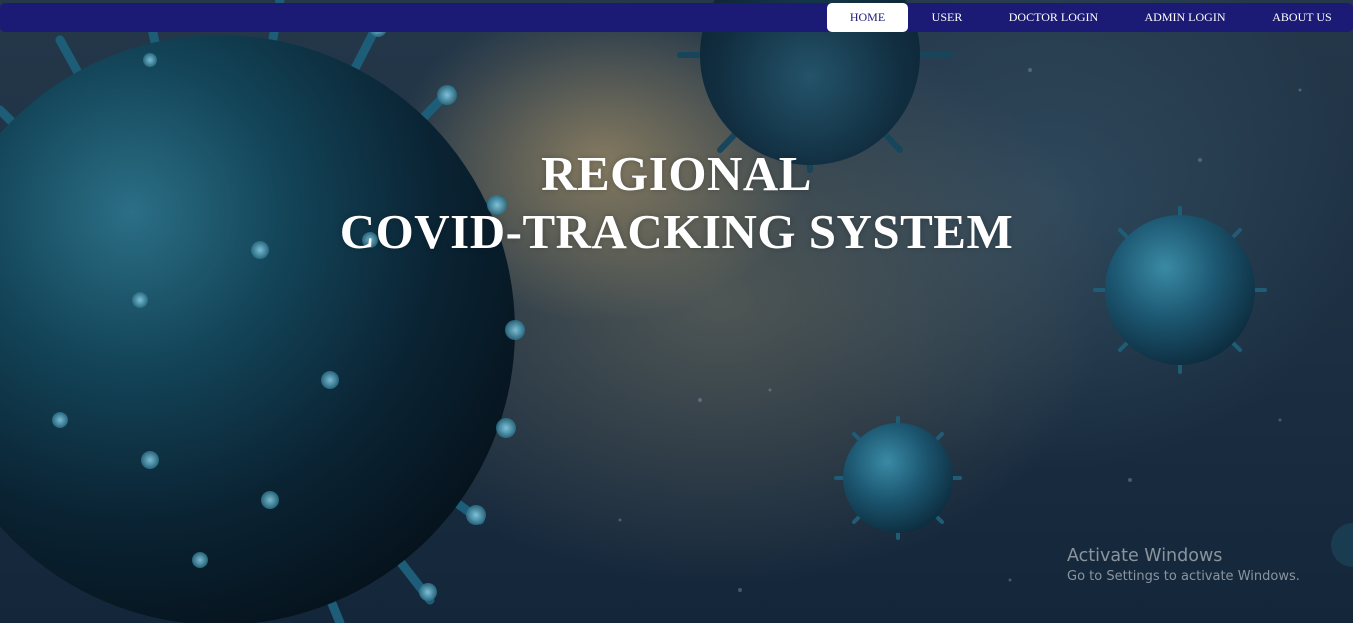 This screenshot has height=623, width=1353. What do you see at coordinates (1145, 556) in the screenshot?
I see `watermark-title: Activate Windows` at bounding box center [1145, 556].